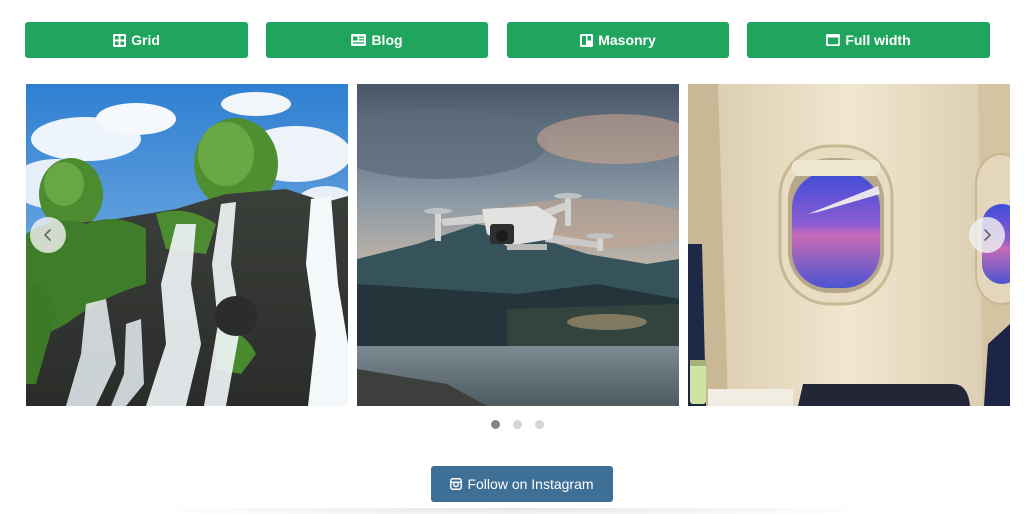 This screenshot has height=514, width=1024. I want to click on masonry-icon, so click(587, 40).